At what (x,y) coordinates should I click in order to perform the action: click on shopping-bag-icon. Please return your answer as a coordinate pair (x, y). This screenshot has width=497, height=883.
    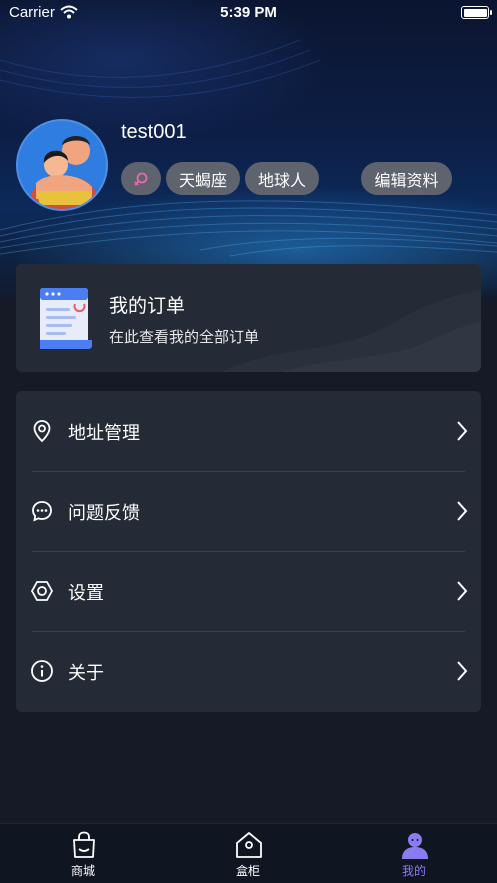
    Looking at the image, I should click on (84, 844).